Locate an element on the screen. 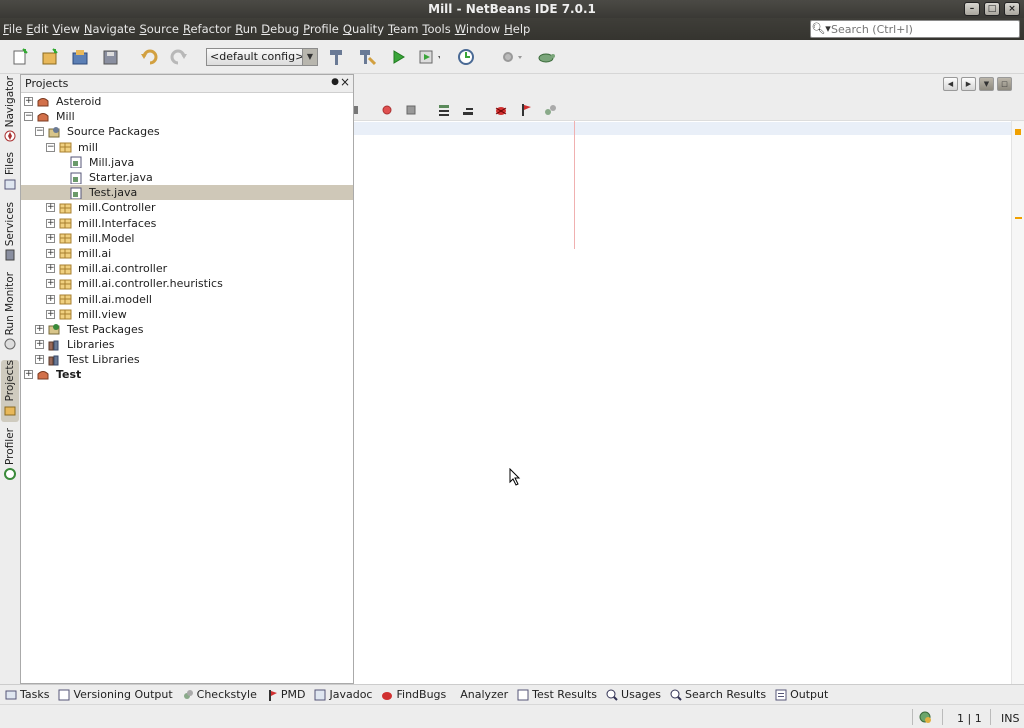  bug-icon is located at coordinates (501, 110).